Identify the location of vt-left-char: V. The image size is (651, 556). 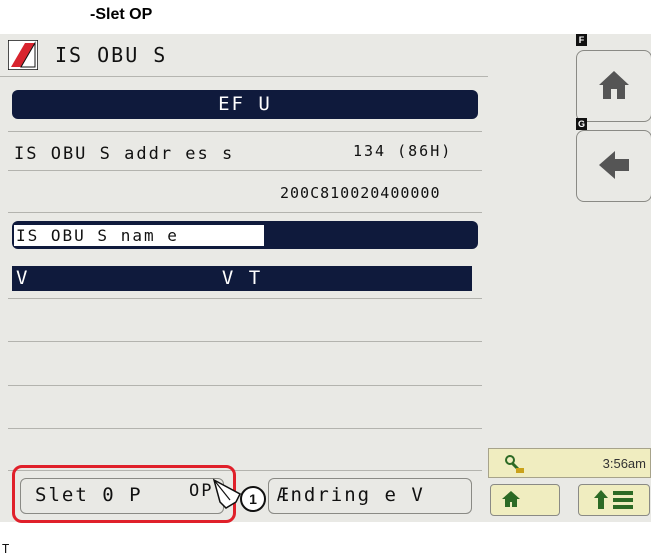
(23, 278).